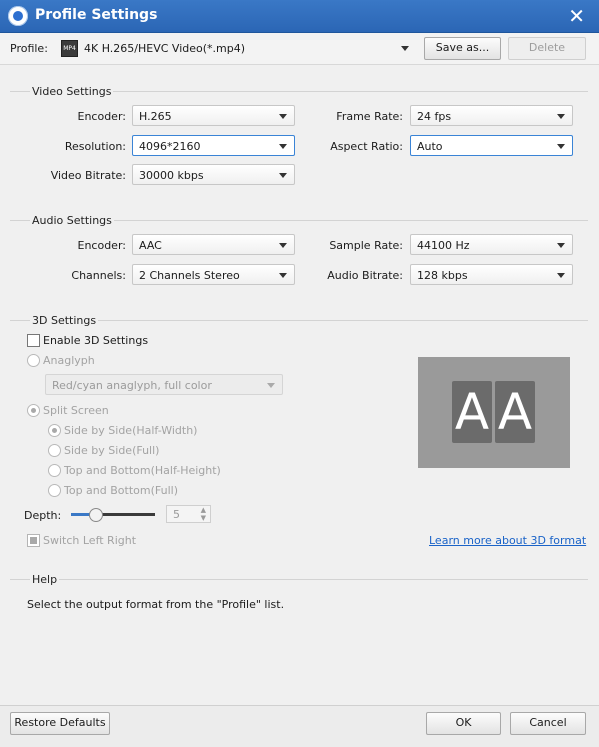 The image size is (599, 747). What do you see at coordinates (165, 48) in the screenshot?
I see `profile-value: 4K H.265/HEVC Video(*.mp4)` at bounding box center [165, 48].